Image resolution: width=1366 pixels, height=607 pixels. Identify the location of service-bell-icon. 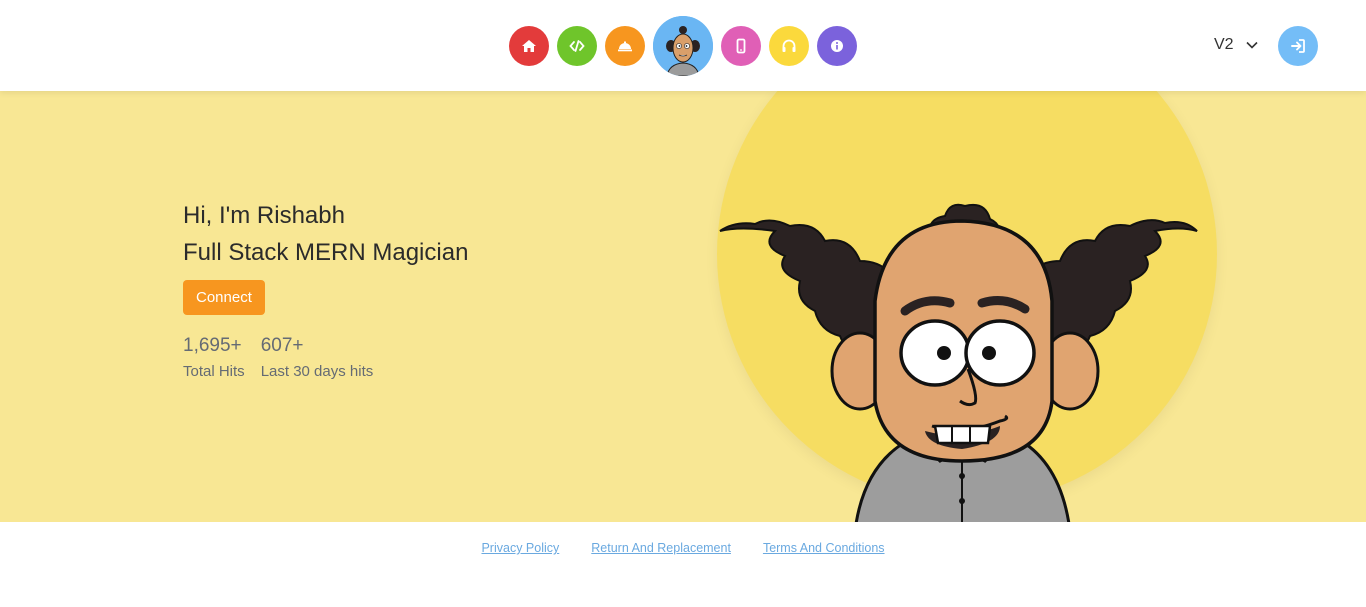
(625, 46).